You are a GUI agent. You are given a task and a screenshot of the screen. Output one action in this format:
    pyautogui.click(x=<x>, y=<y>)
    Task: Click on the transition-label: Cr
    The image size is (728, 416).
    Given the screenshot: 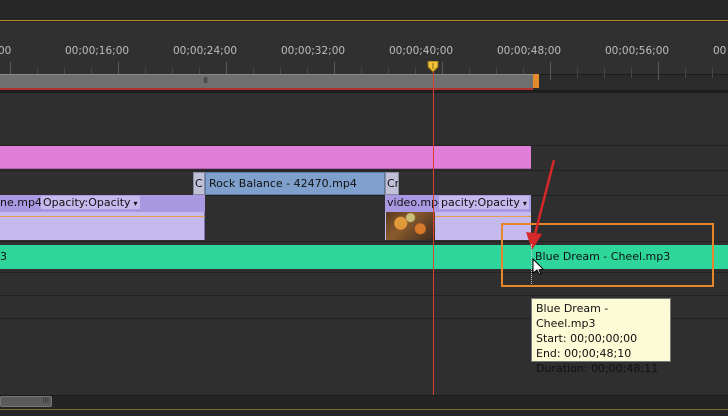 What is the action you would take?
    pyautogui.click(x=393, y=183)
    